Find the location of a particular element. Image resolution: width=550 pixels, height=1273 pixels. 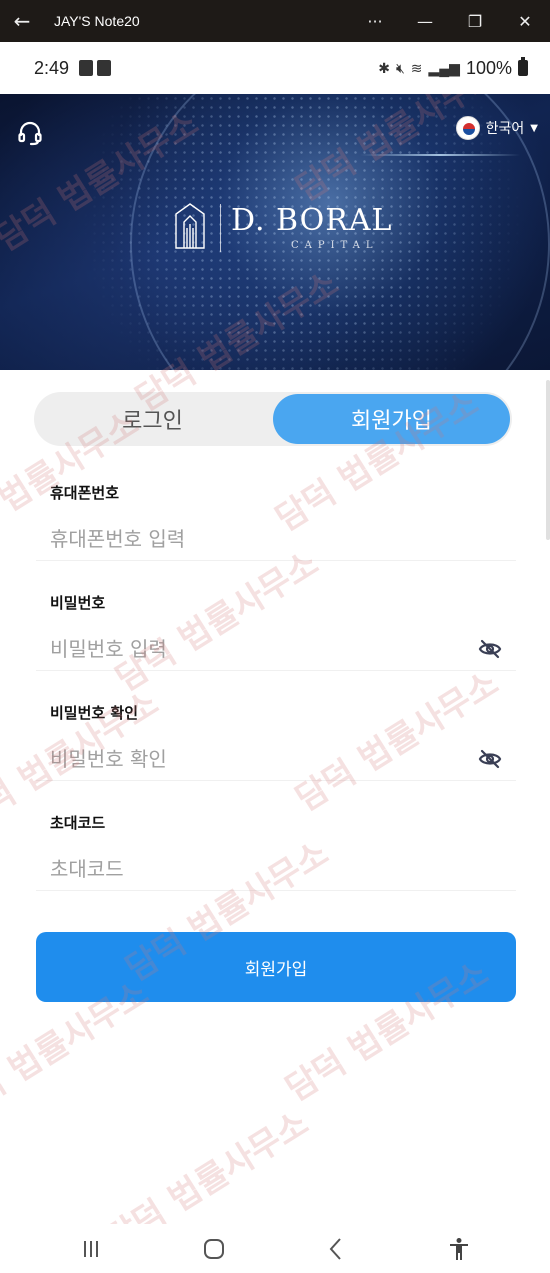

brand-logo: D. BORAL CAPITAL is located at coordinates (281, 228).